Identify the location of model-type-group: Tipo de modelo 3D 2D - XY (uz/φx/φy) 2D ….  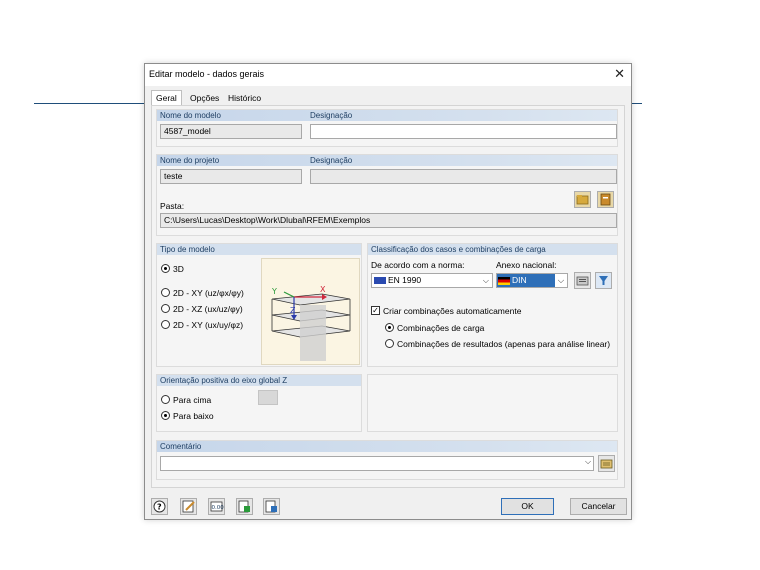
(259, 305).